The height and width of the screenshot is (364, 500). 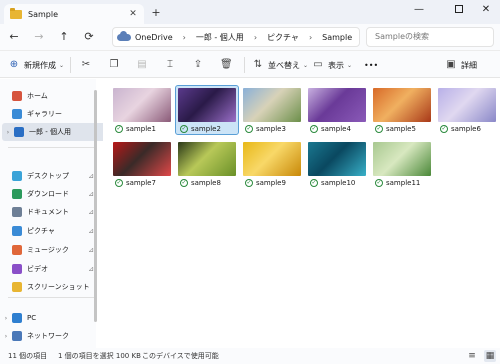 What do you see at coordinates (472, 356) in the screenshot?
I see `details-view-toggle: ≡` at bounding box center [472, 356].